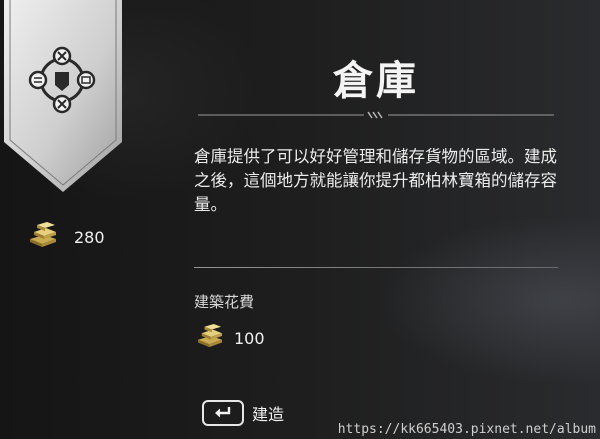  What do you see at coordinates (230, 338) in the screenshot?
I see `construction-cost: 100` at bounding box center [230, 338].